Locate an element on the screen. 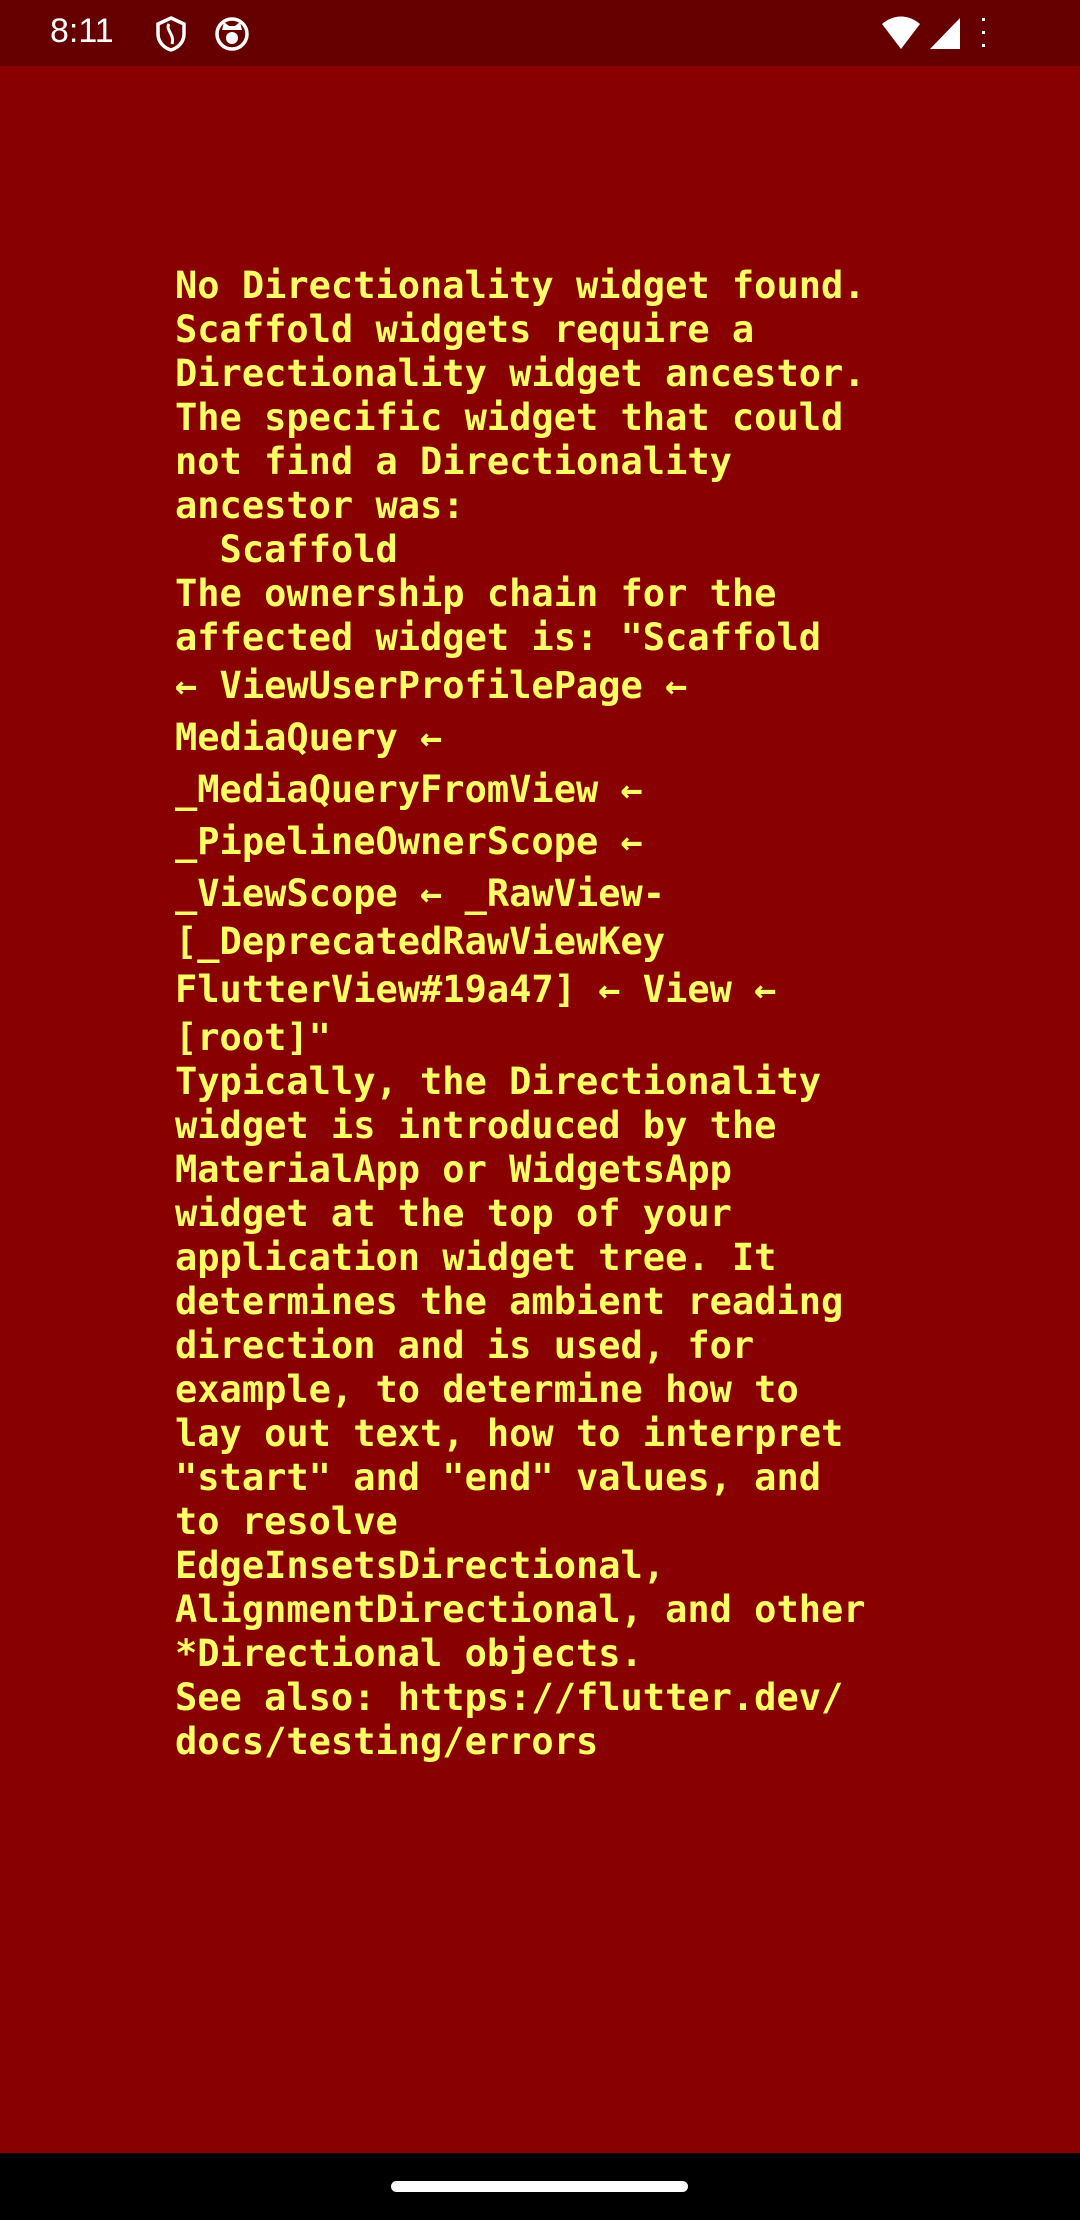 The width and height of the screenshot is (1080, 2220). error-line: AlignmentDirectional, and other is located at coordinates (520, 1609).